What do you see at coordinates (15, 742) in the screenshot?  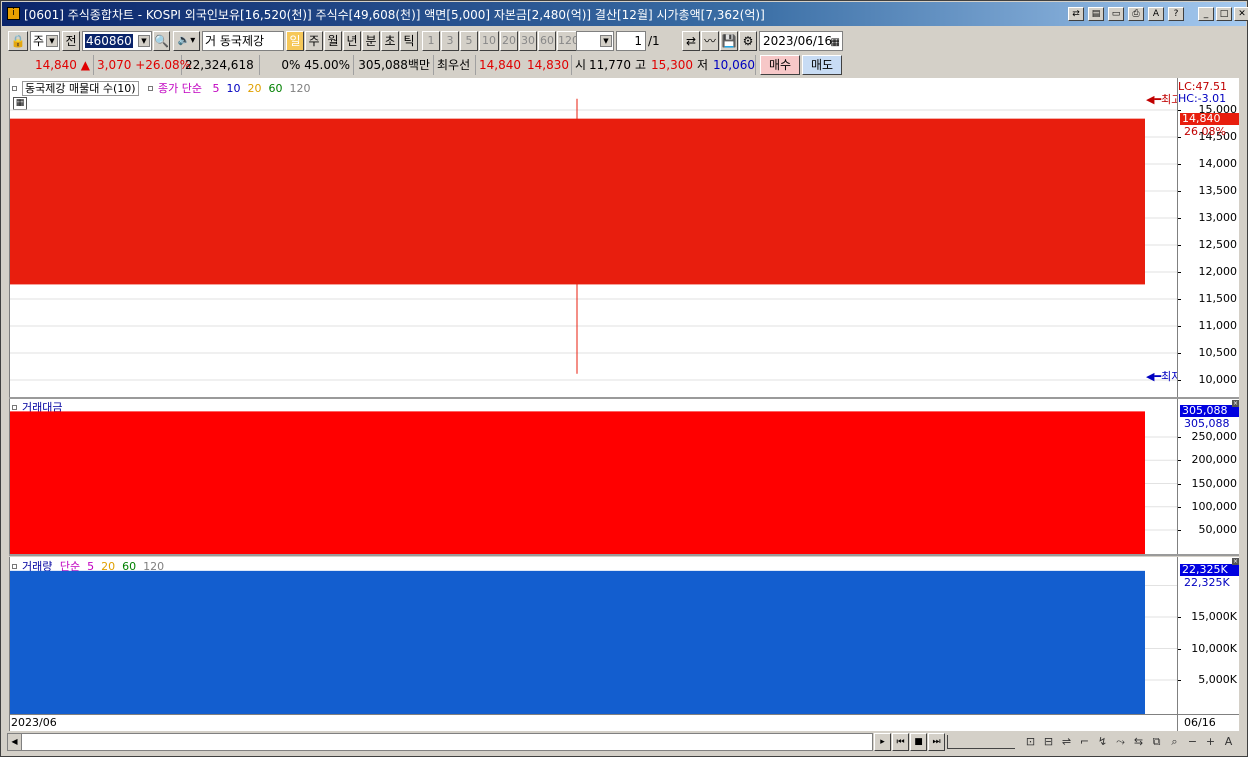 I see `scroll-left-icon: ◀` at bounding box center [15, 742].